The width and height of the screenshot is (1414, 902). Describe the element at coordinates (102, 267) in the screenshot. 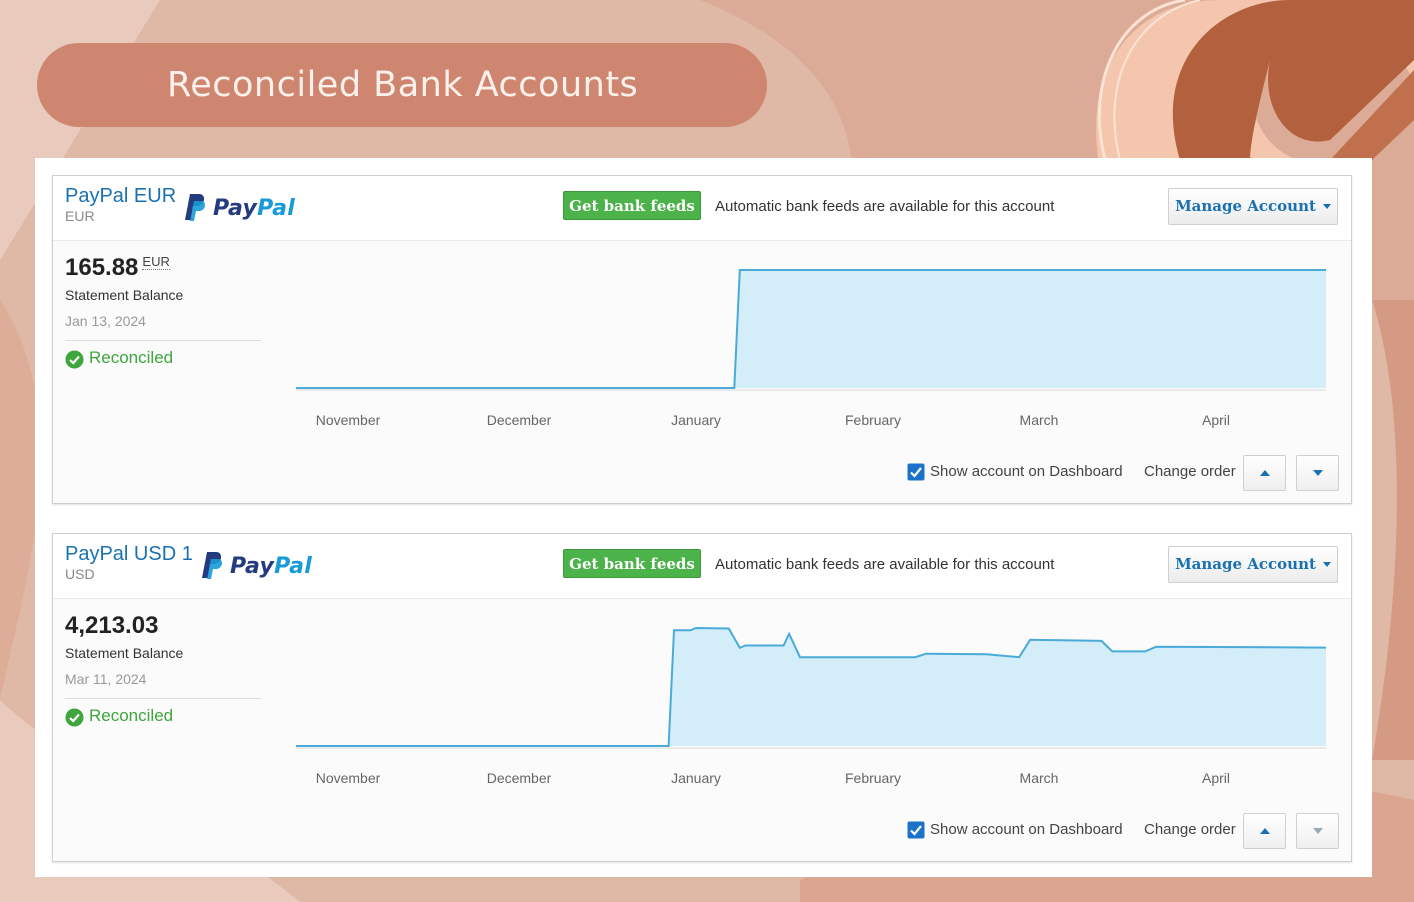

I see `balance-amount: 165.88` at that location.